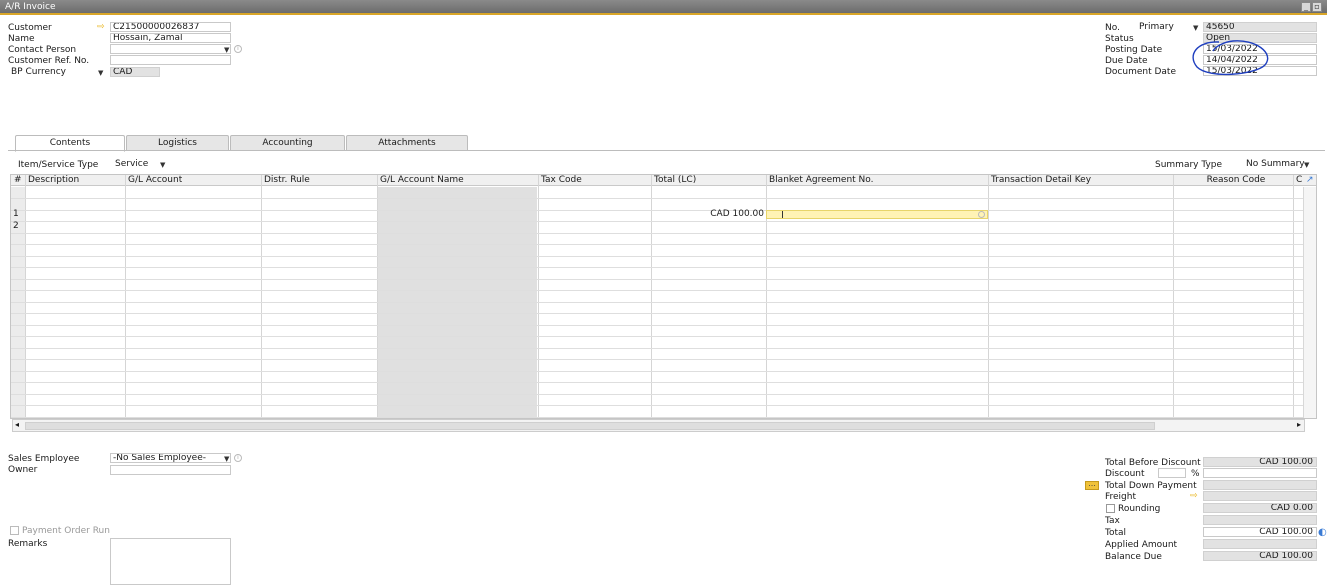 The width and height of the screenshot is (1327, 588). What do you see at coordinates (1299, 424) in the screenshot?
I see `scroll-right-icon: ▸` at bounding box center [1299, 424].